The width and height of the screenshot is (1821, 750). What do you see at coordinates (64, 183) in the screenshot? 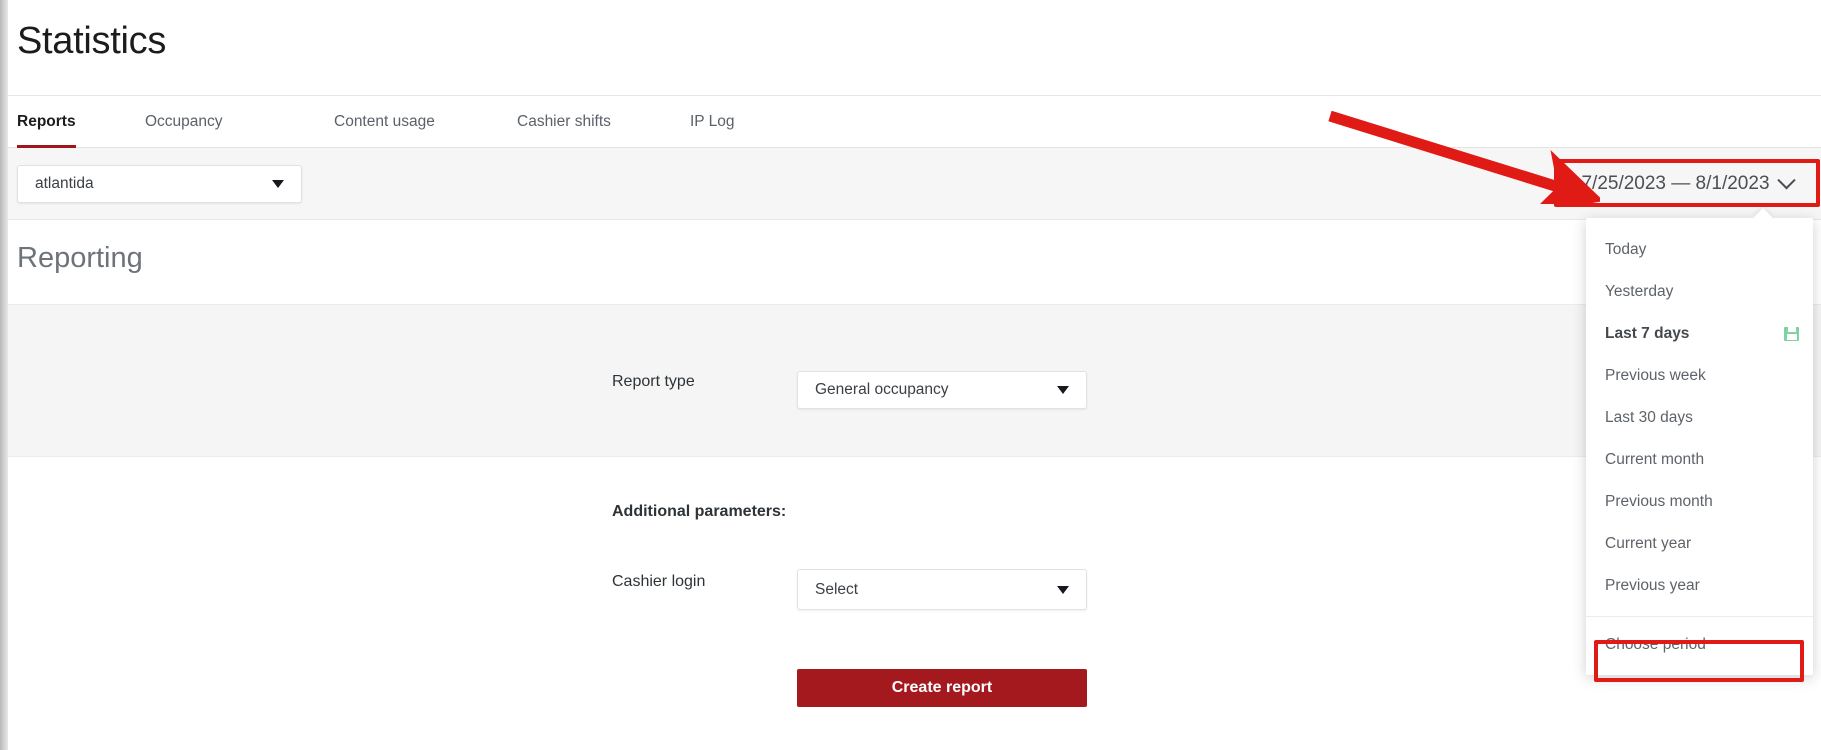
I see `organization-select-value: atlantida` at bounding box center [64, 183].